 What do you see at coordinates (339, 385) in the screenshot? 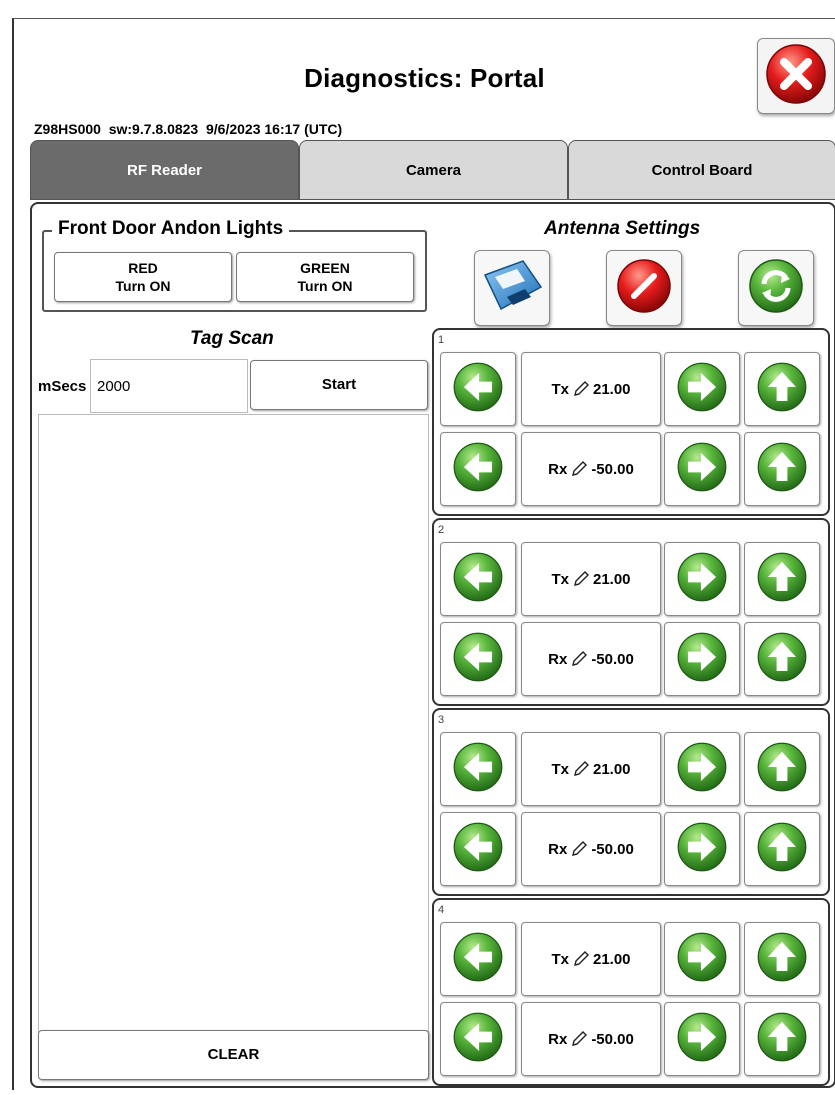
I see `start-button: Start` at bounding box center [339, 385].